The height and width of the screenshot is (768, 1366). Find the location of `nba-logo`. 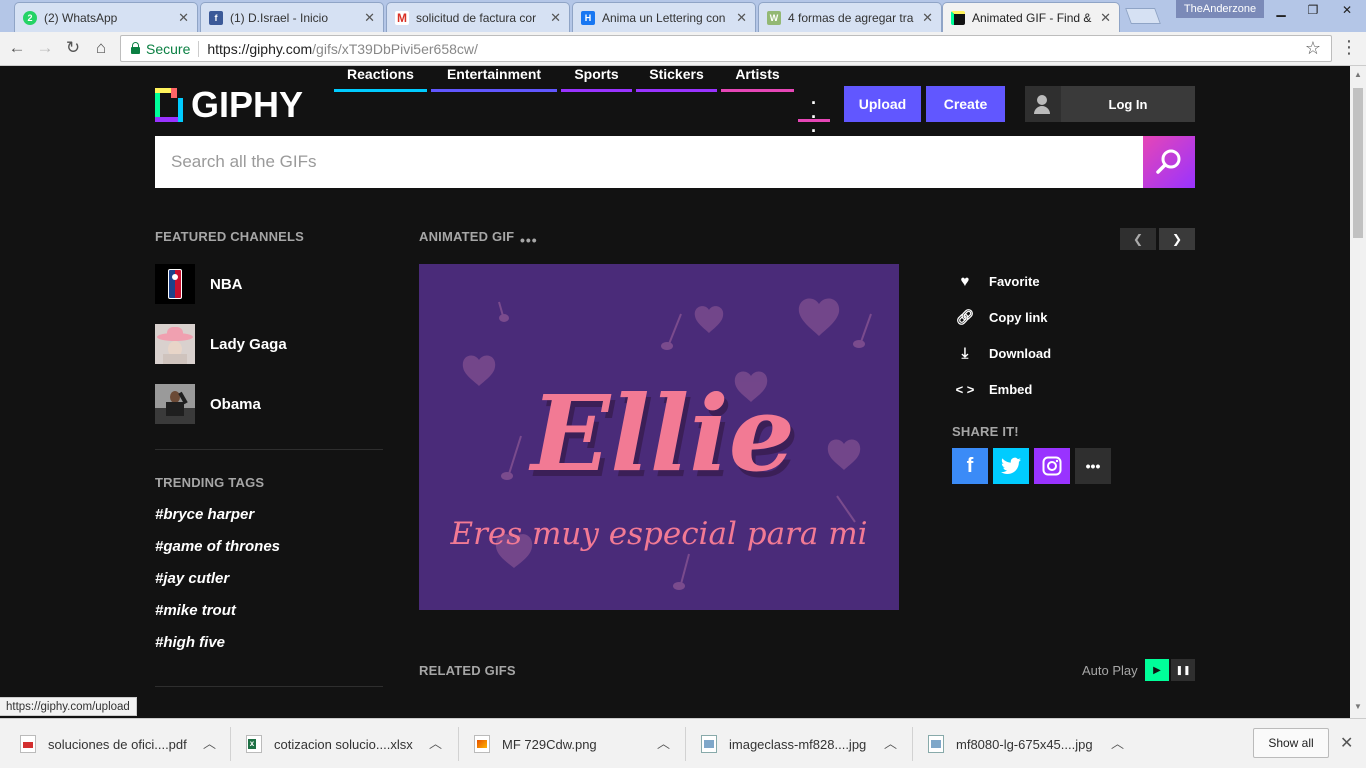

nba-logo is located at coordinates (175, 284).